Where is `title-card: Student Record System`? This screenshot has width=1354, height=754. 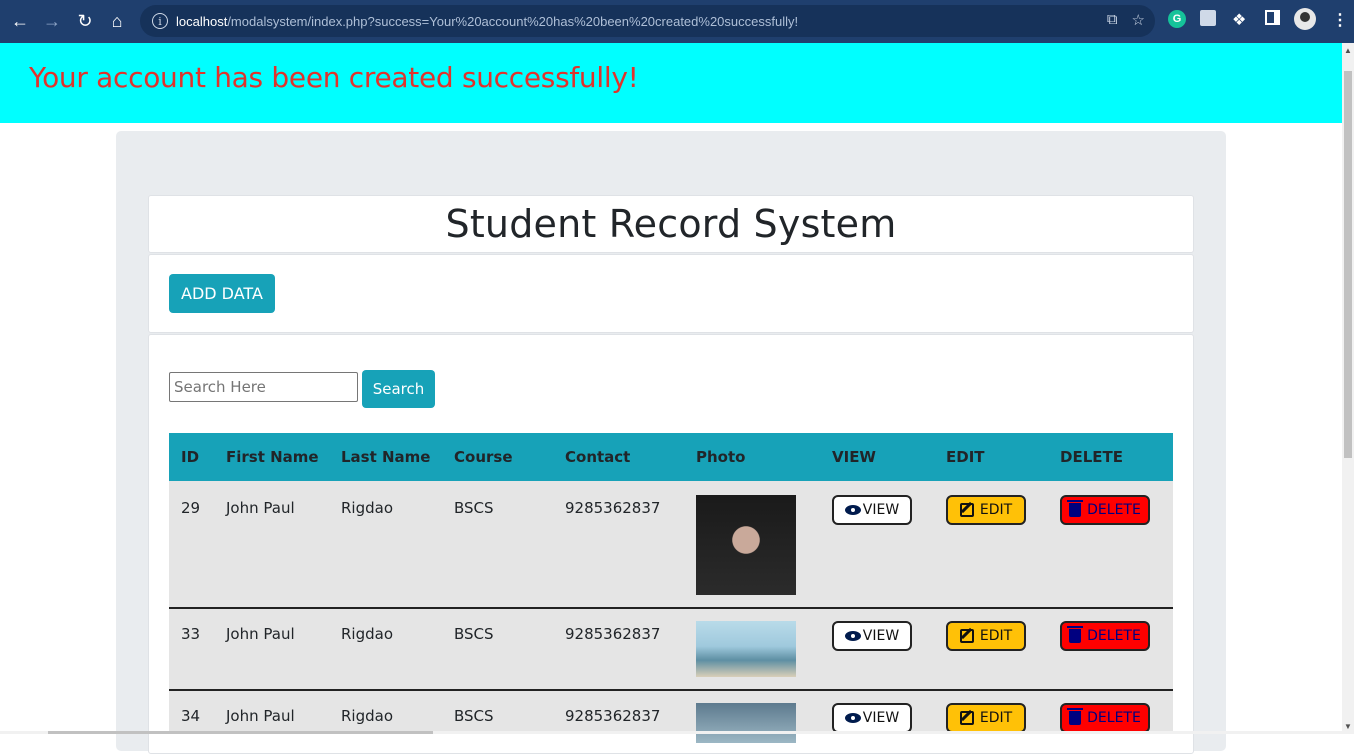
title-card: Student Record System is located at coordinates (671, 224).